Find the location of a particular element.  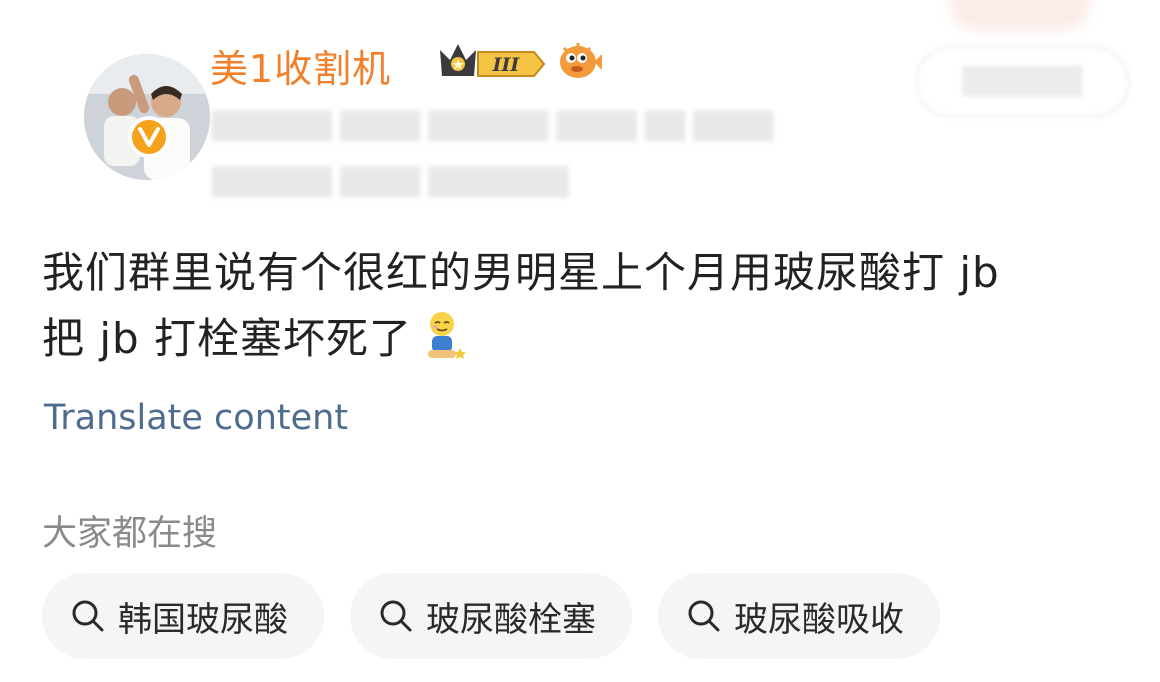

follow-button: ██████ is located at coordinates (1022, 82).